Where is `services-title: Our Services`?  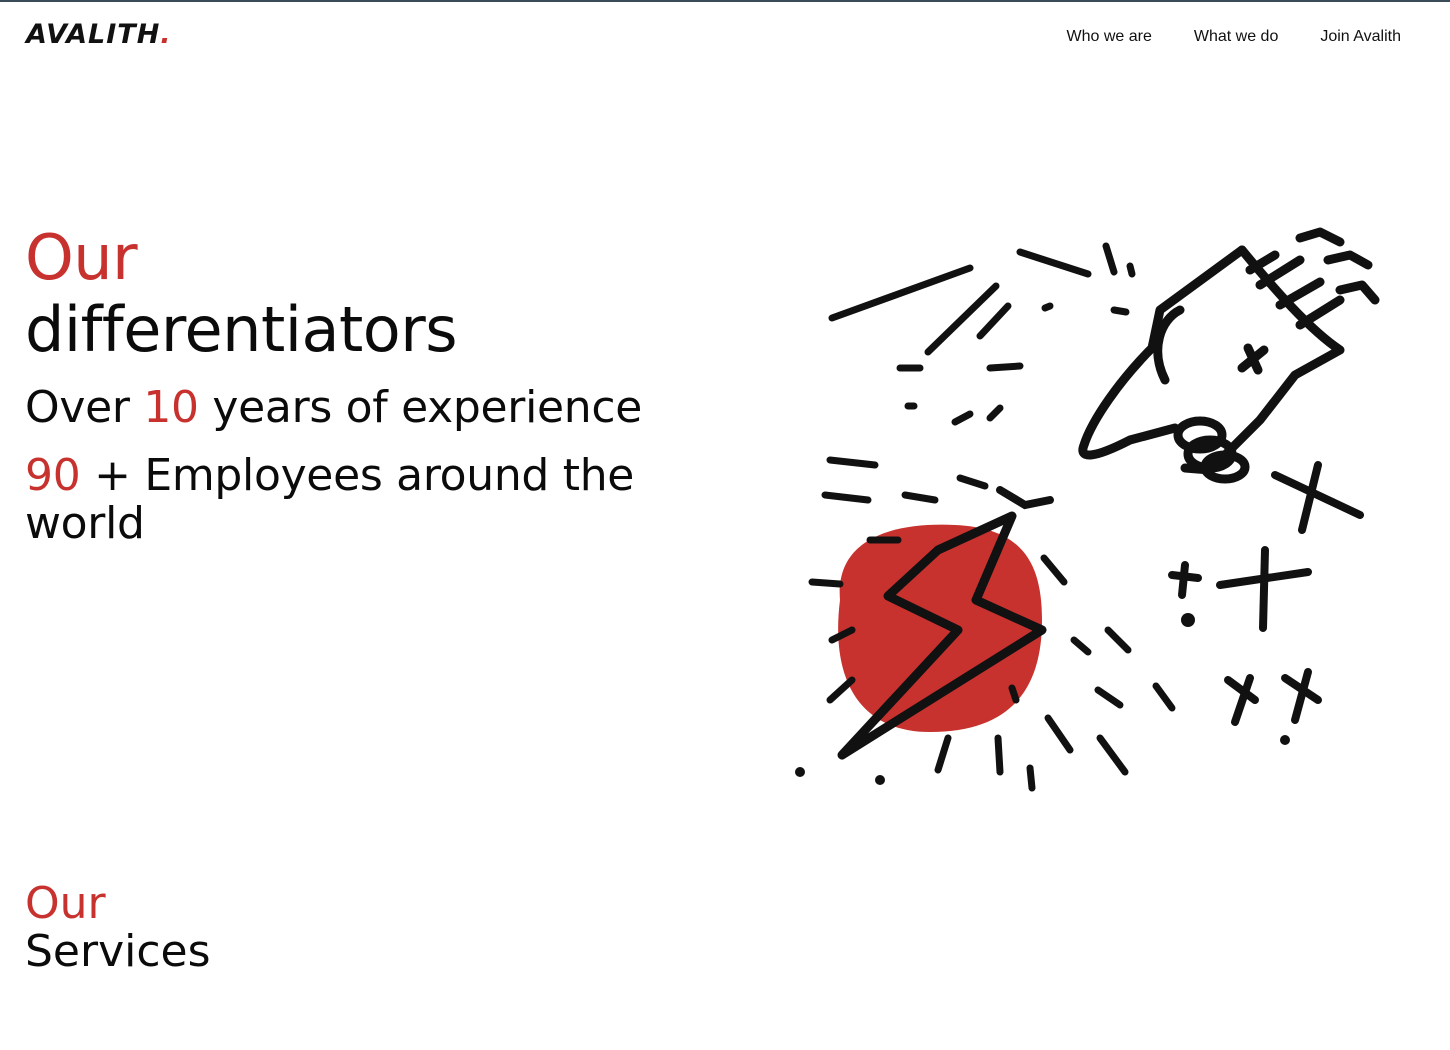 services-title: Our Services is located at coordinates (118, 928).